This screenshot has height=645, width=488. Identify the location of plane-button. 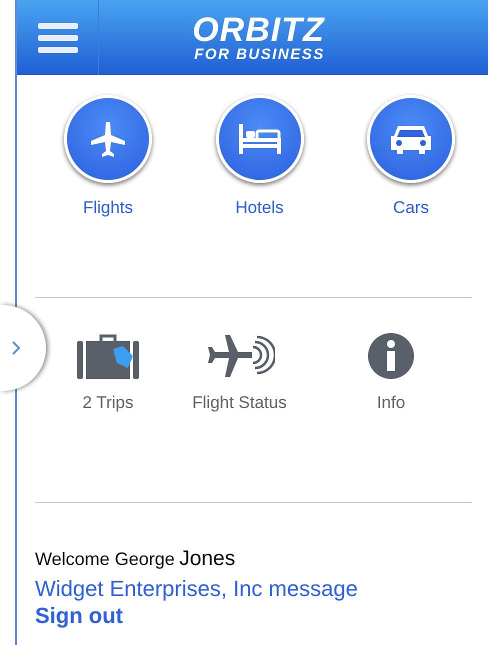
(108, 139).